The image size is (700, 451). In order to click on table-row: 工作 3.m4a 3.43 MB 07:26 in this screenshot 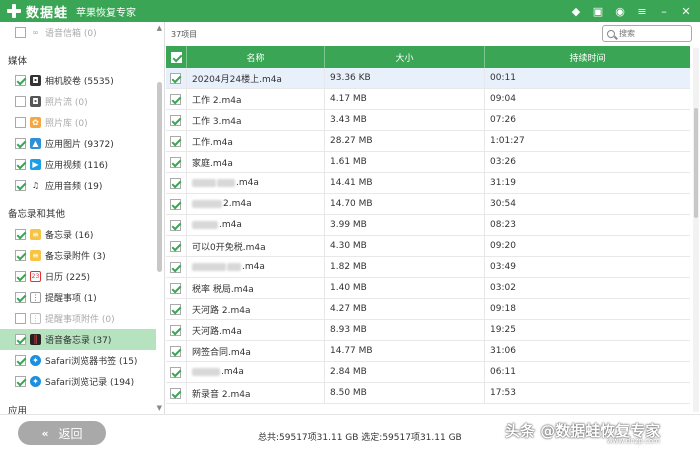, I will do `click(428, 120)`.